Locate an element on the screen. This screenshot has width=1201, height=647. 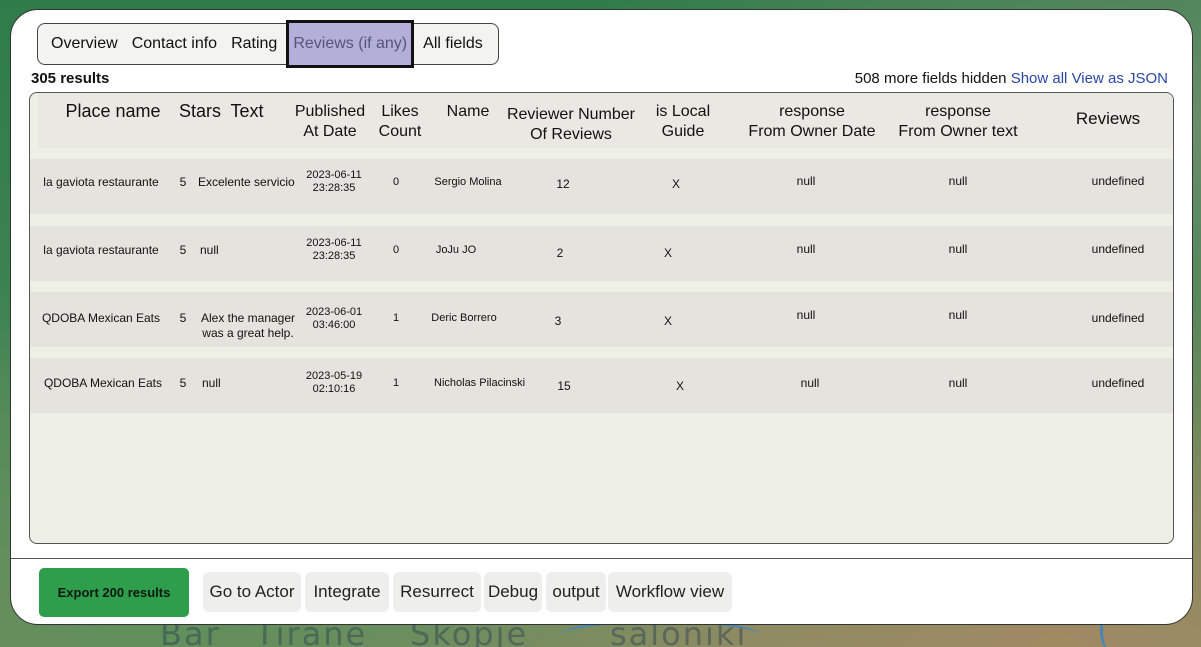
tab-contact-info: Contact info is located at coordinates (174, 44).